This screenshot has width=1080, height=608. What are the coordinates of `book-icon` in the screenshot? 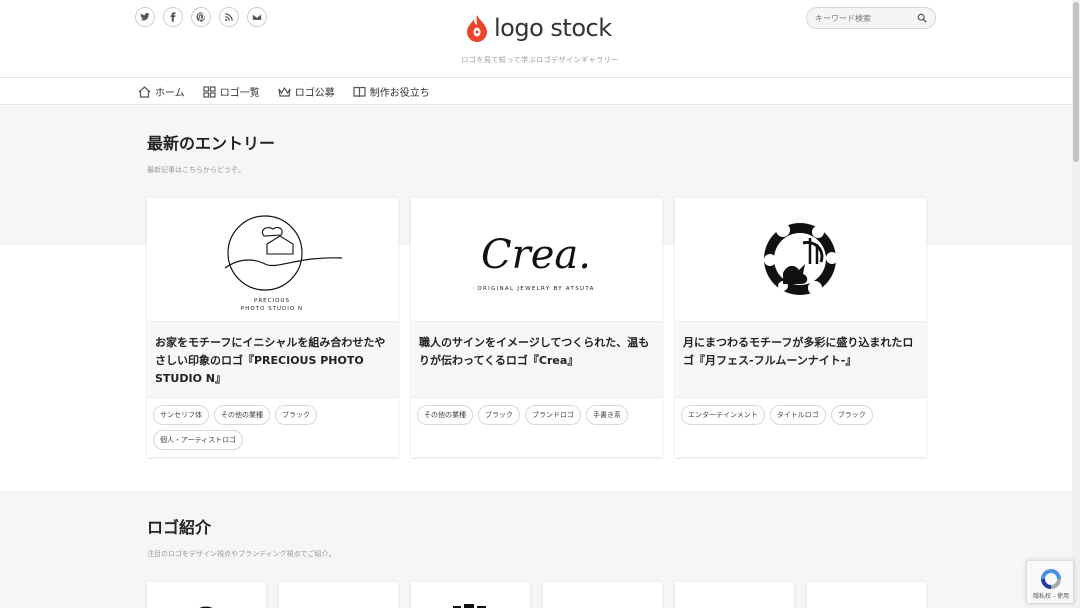 It's located at (359, 91).